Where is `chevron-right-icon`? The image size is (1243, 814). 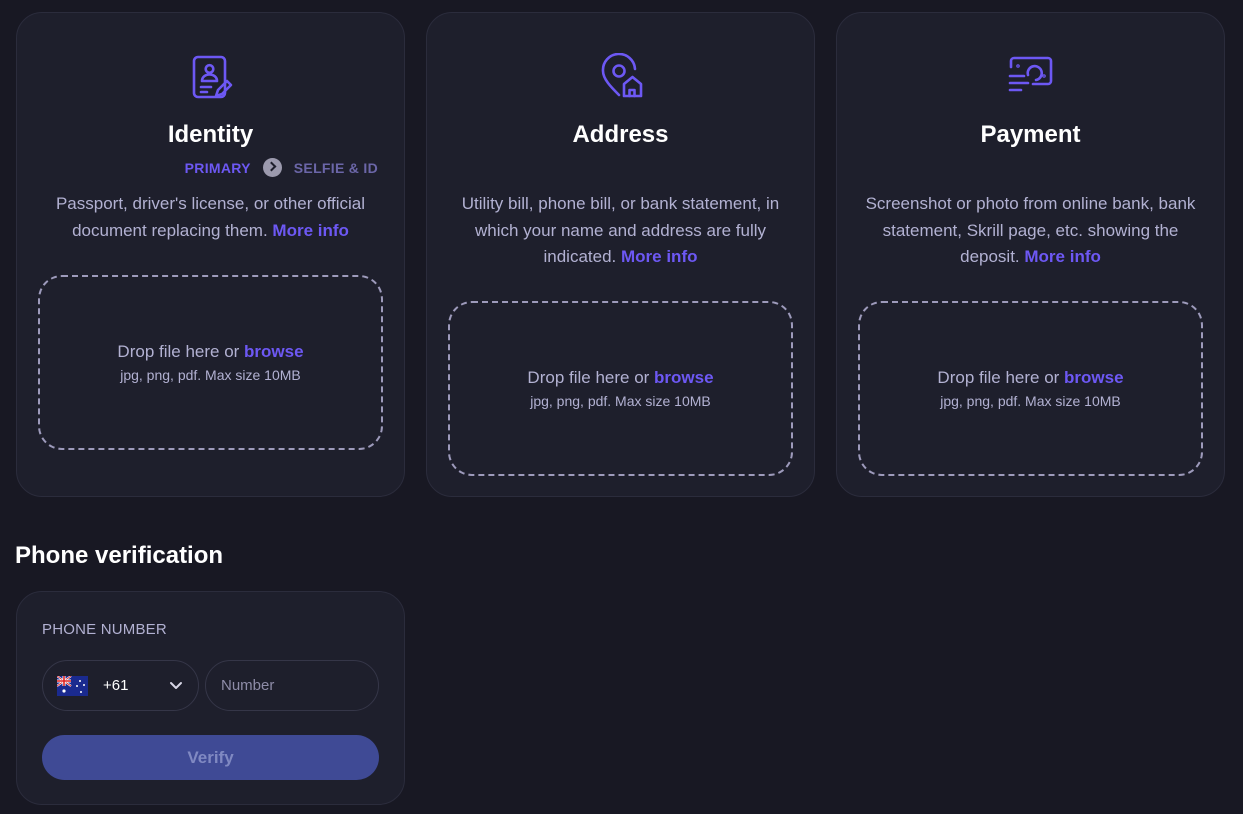 chevron-right-icon is located at coordinates (272, 167).